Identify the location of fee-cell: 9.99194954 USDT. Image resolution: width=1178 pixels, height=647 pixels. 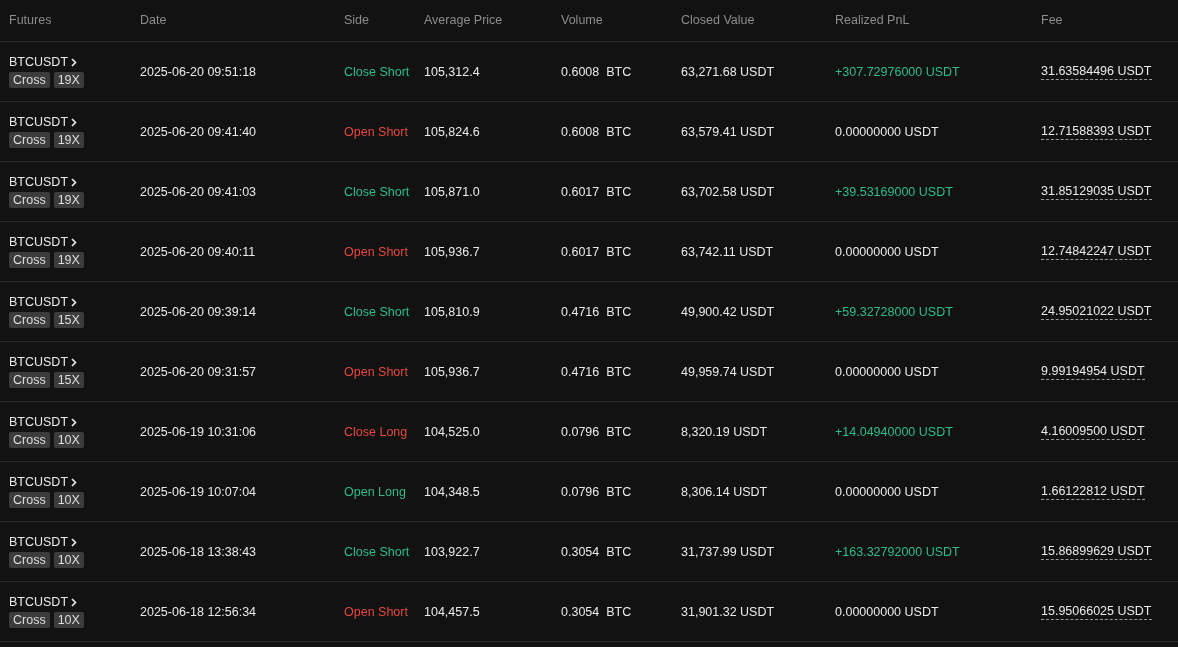
(1093, 371).